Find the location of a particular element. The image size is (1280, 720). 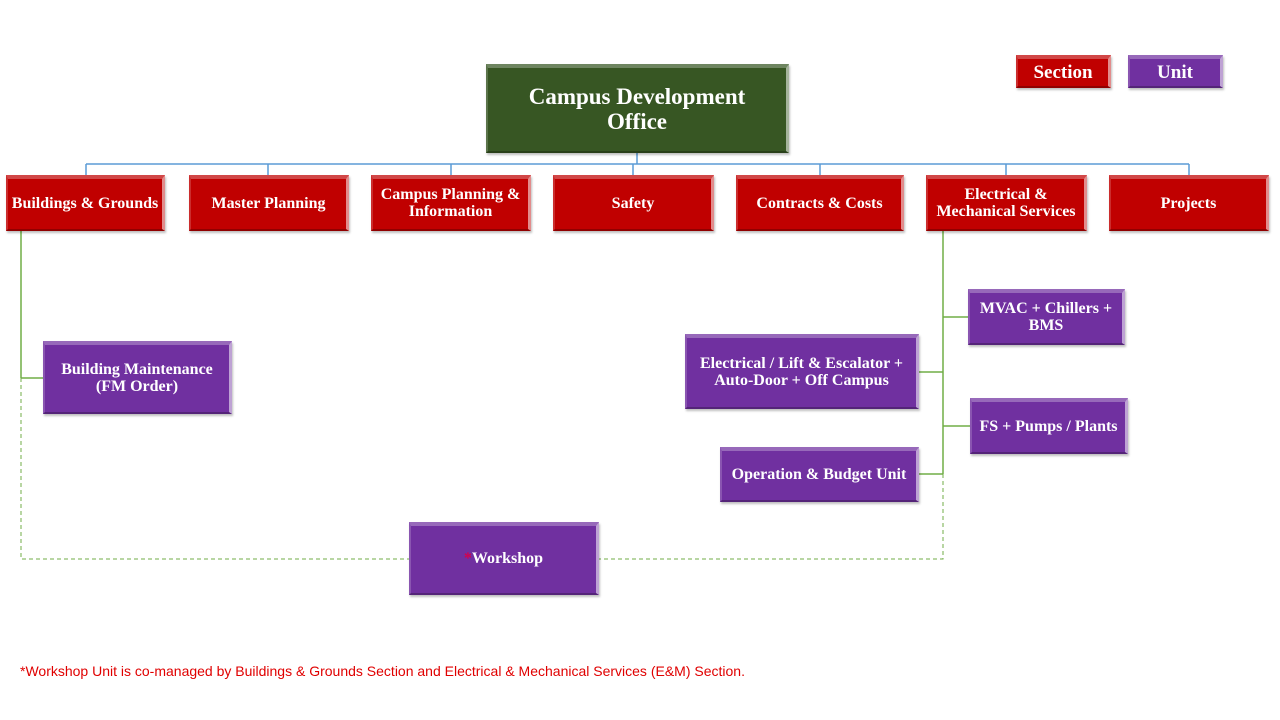

unit-operation-budget: Operation & Budget Unit is located at coordinates (819, 474).